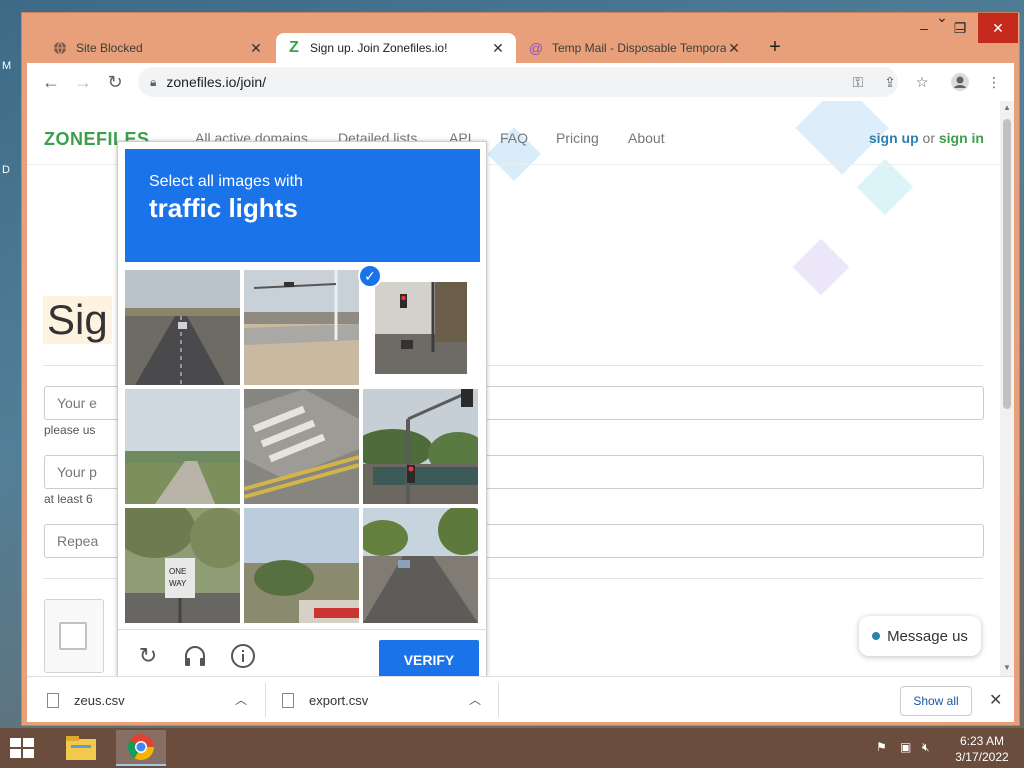 The width and height of the screenshot is (1024, 768). I want to click on close-downloads-icon: ✕, so click(995, 700).